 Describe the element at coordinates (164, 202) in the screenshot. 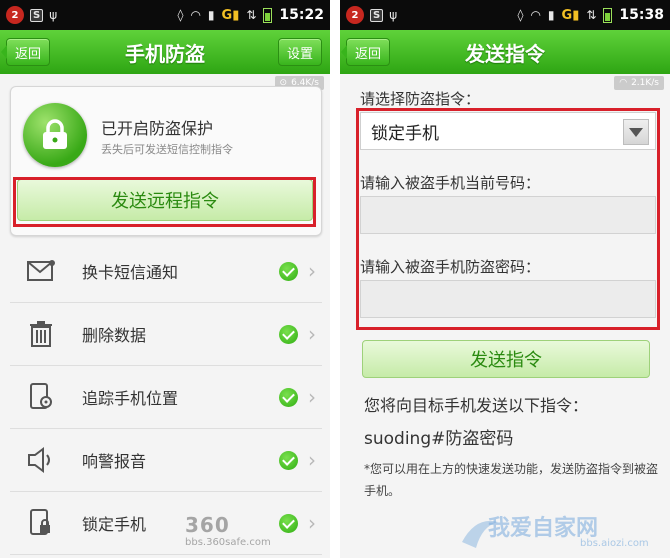

I see `highlight-frame` at that location.